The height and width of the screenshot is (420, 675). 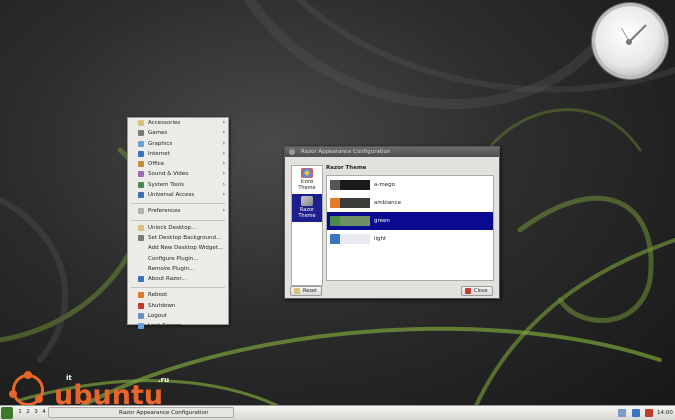 I want to click on desktop-switch-1: 1, so click(x=20, y=412).